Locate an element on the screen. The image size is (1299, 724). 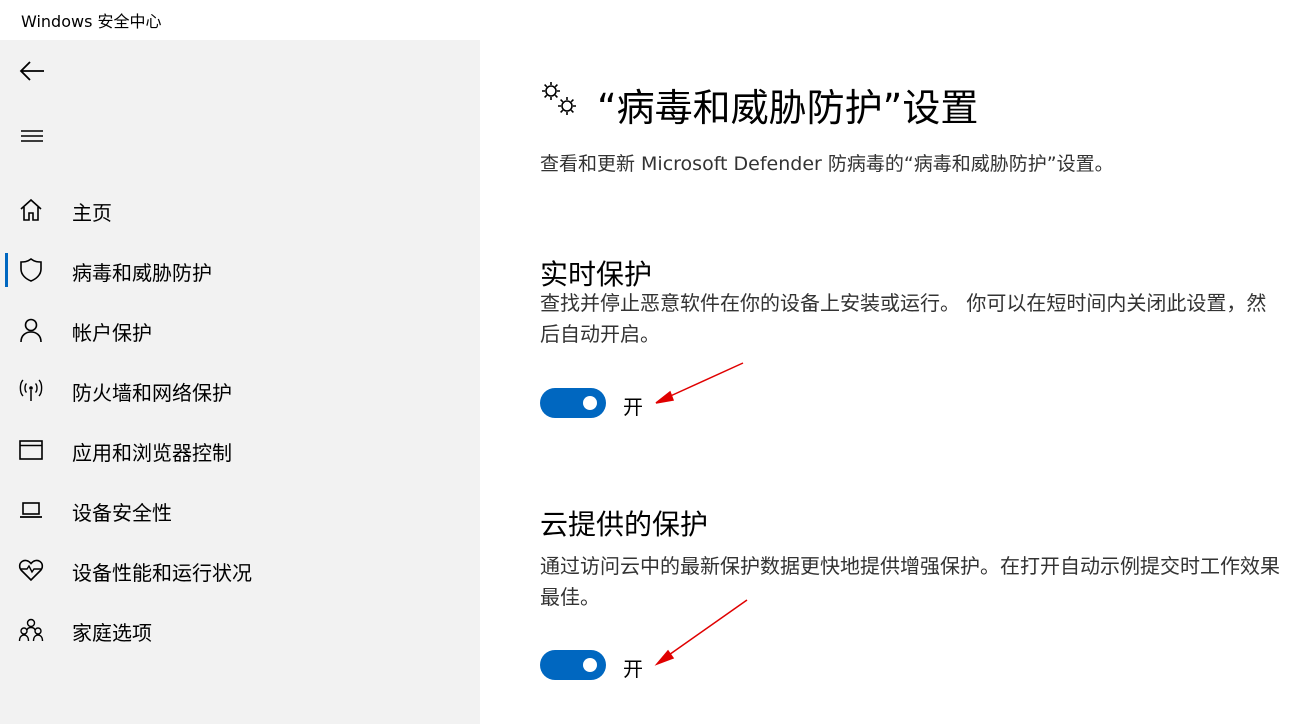
back-arrow-icon is located at coordinates (31, 71).